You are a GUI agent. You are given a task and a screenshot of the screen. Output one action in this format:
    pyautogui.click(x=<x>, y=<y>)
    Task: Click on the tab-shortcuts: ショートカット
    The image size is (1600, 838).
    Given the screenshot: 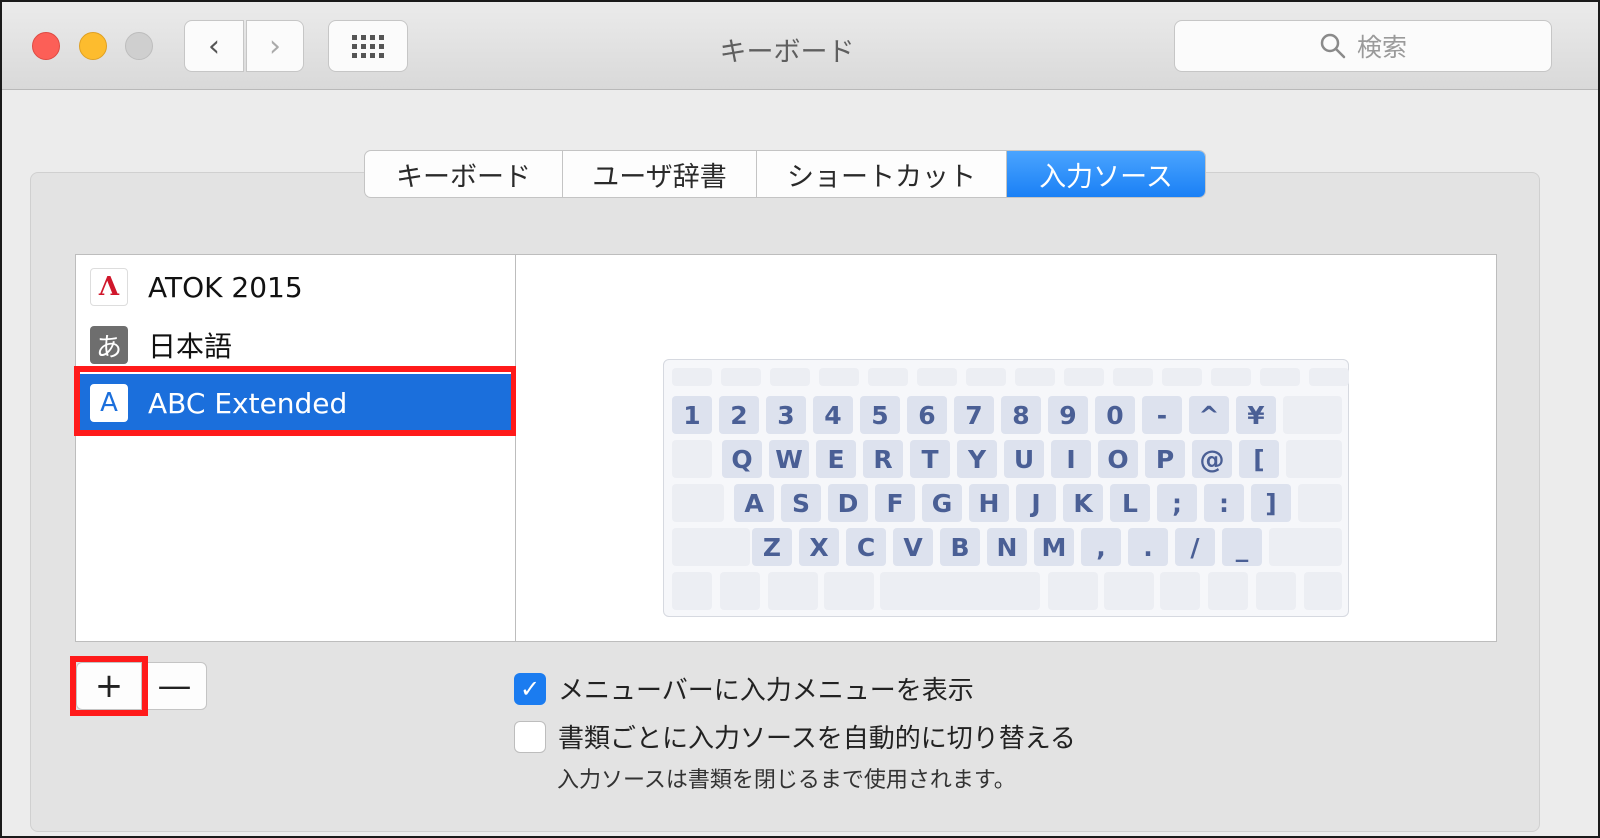 What is the action you would take?
    pyautogui.click(x=882, y=174)
    